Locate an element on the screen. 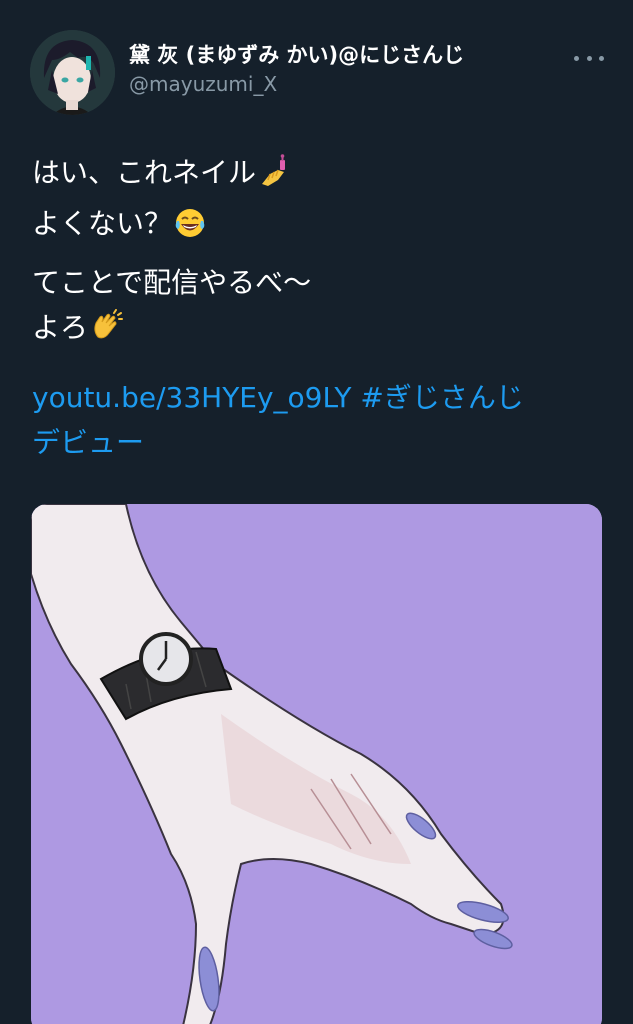 The image size is (633, 1024). more-dots-icon is located at coordinates (589, 58).